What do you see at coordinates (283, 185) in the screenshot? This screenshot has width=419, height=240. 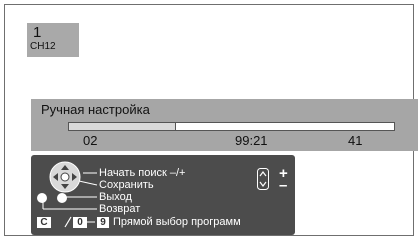 I see `minus-sign: –` at bounding box center [283, 185].